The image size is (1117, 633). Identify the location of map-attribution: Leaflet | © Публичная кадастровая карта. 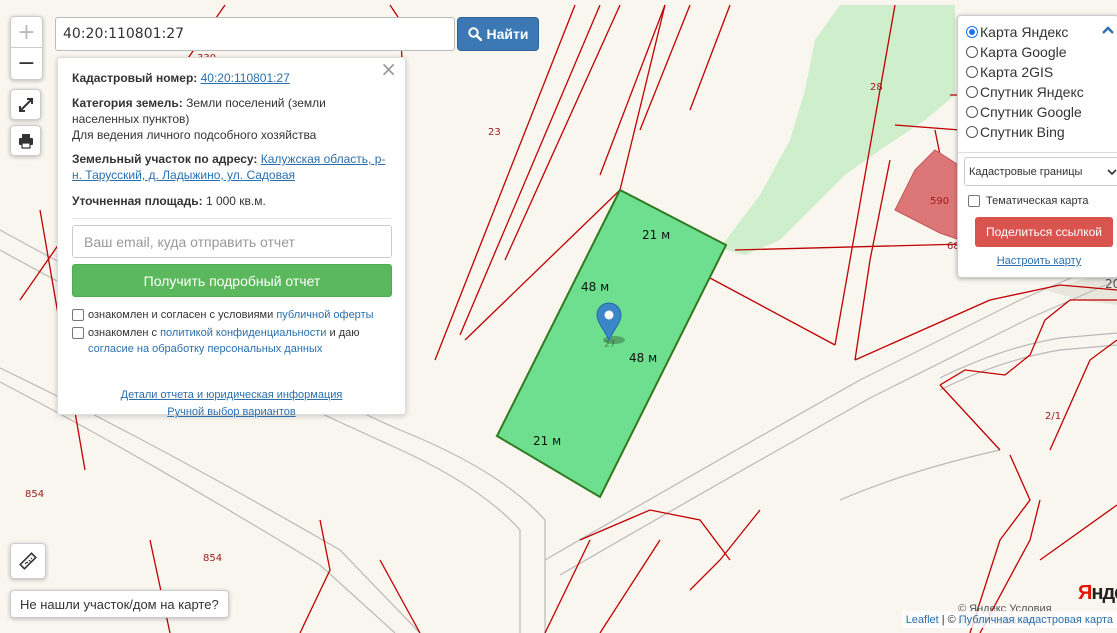
(1009, 619).